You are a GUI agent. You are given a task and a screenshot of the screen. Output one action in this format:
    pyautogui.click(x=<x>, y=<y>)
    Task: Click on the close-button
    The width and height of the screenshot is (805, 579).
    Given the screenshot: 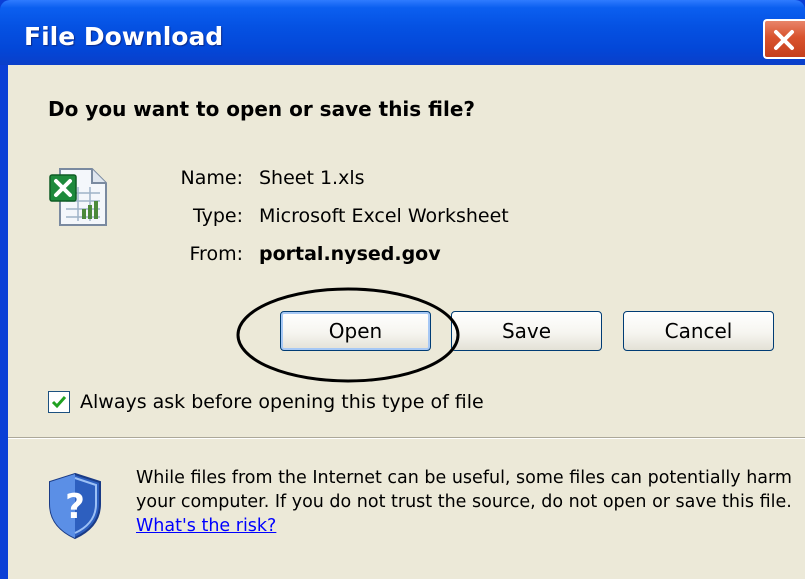 What is the action you would take?
    pyautogui.click(x=784, y=39)
    